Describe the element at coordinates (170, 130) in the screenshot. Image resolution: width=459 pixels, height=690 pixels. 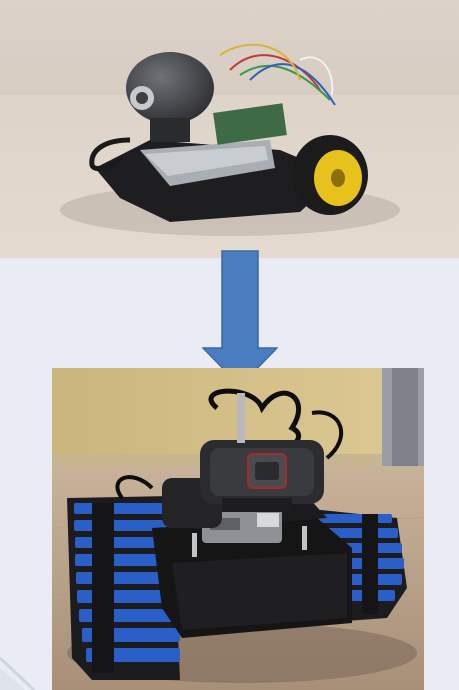
I see `webcam-stand` at that location.